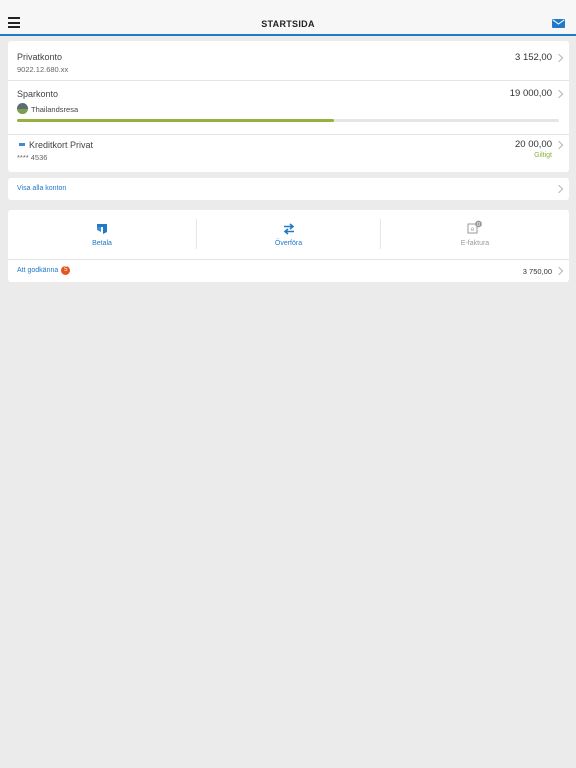 This screenshot has height=768, width=576. What do you see at coordinates (288, 60) in the screenshot?
I see `account-row-privatkonto: Privatkonto 9022.12.680.xx 3 152,00` at bounding box center [288, 60].